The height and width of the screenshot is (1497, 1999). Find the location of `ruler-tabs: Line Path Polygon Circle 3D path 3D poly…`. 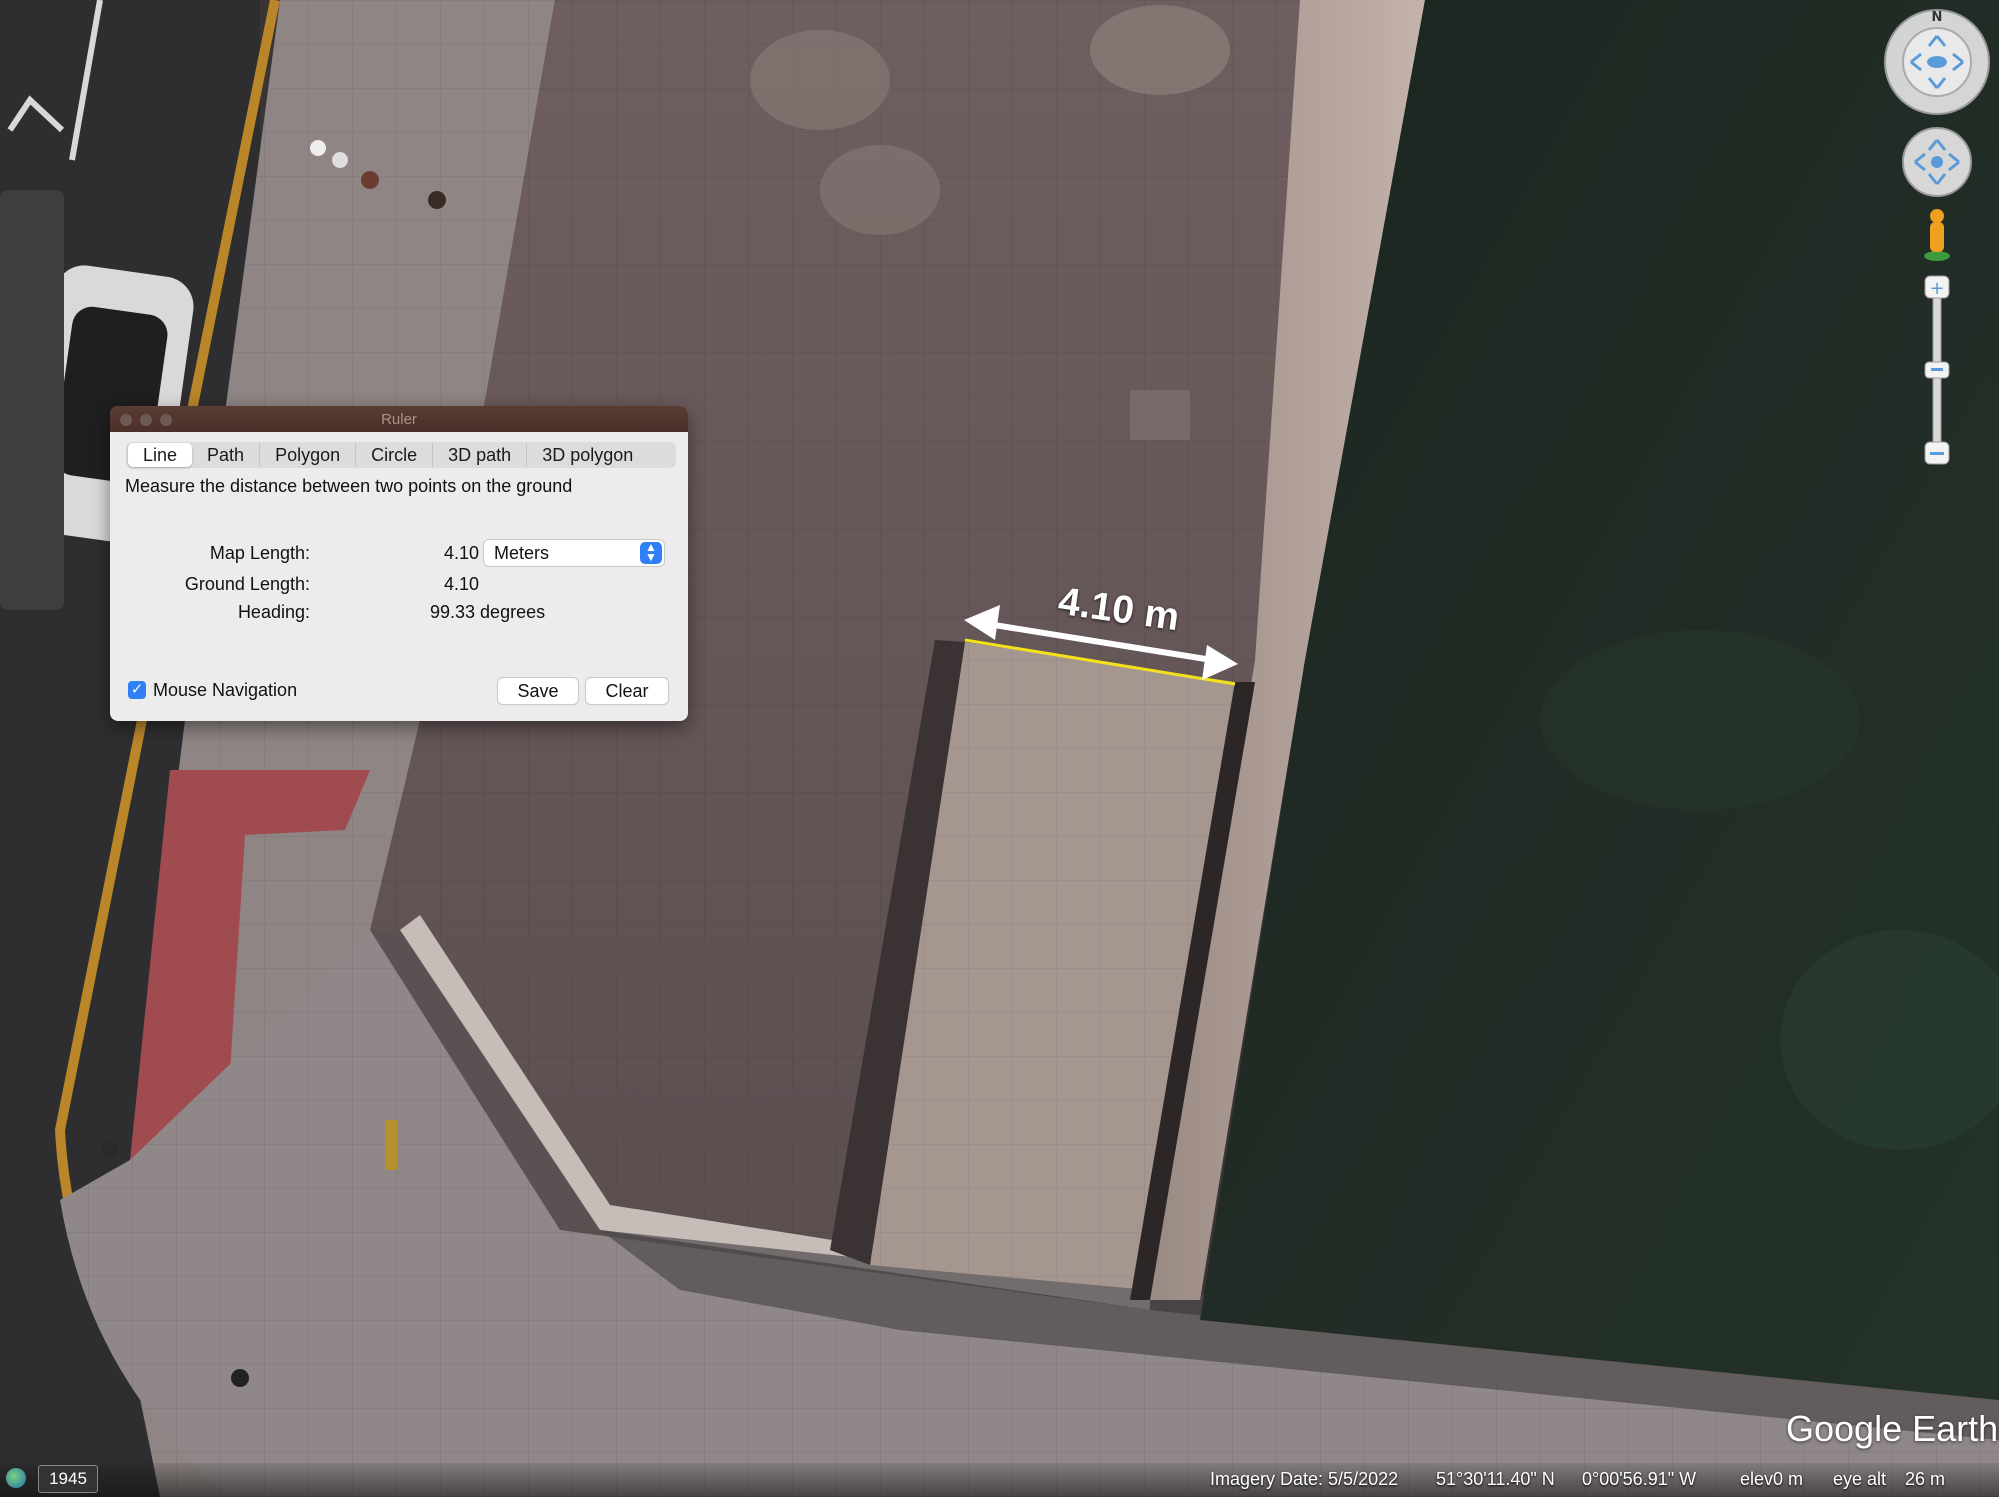

ruler-tabs: Line Path Polygon Circle 3D path 3D poly… is located at coordinates (401, 455).